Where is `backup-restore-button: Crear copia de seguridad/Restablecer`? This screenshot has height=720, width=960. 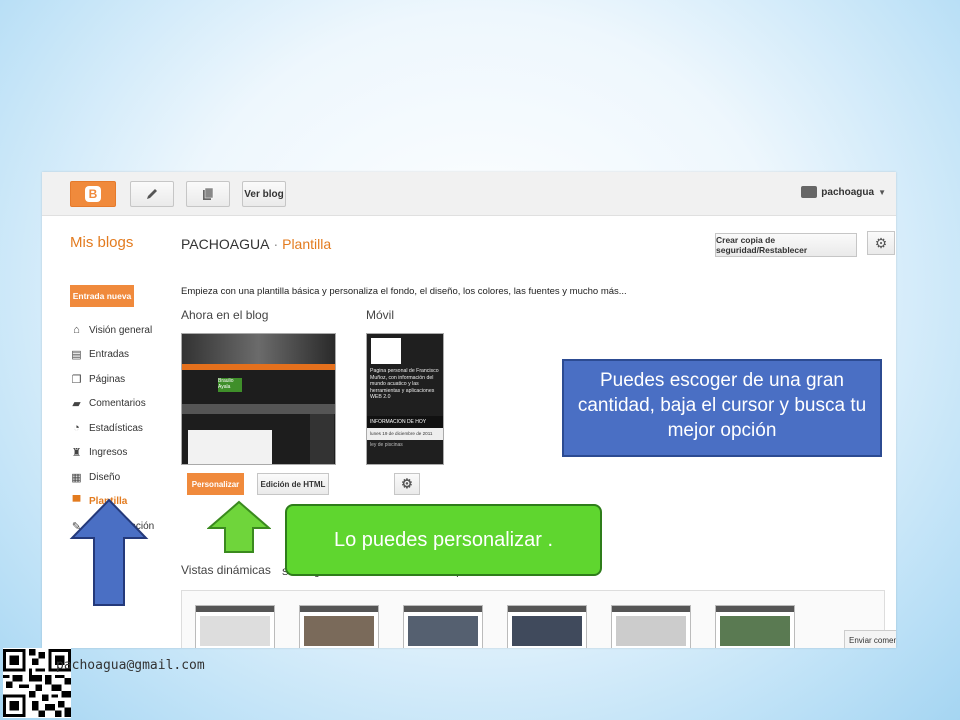 backup-restore-button: Crear copia de seguridad/Restablecer is located at coordinates (786, 245).